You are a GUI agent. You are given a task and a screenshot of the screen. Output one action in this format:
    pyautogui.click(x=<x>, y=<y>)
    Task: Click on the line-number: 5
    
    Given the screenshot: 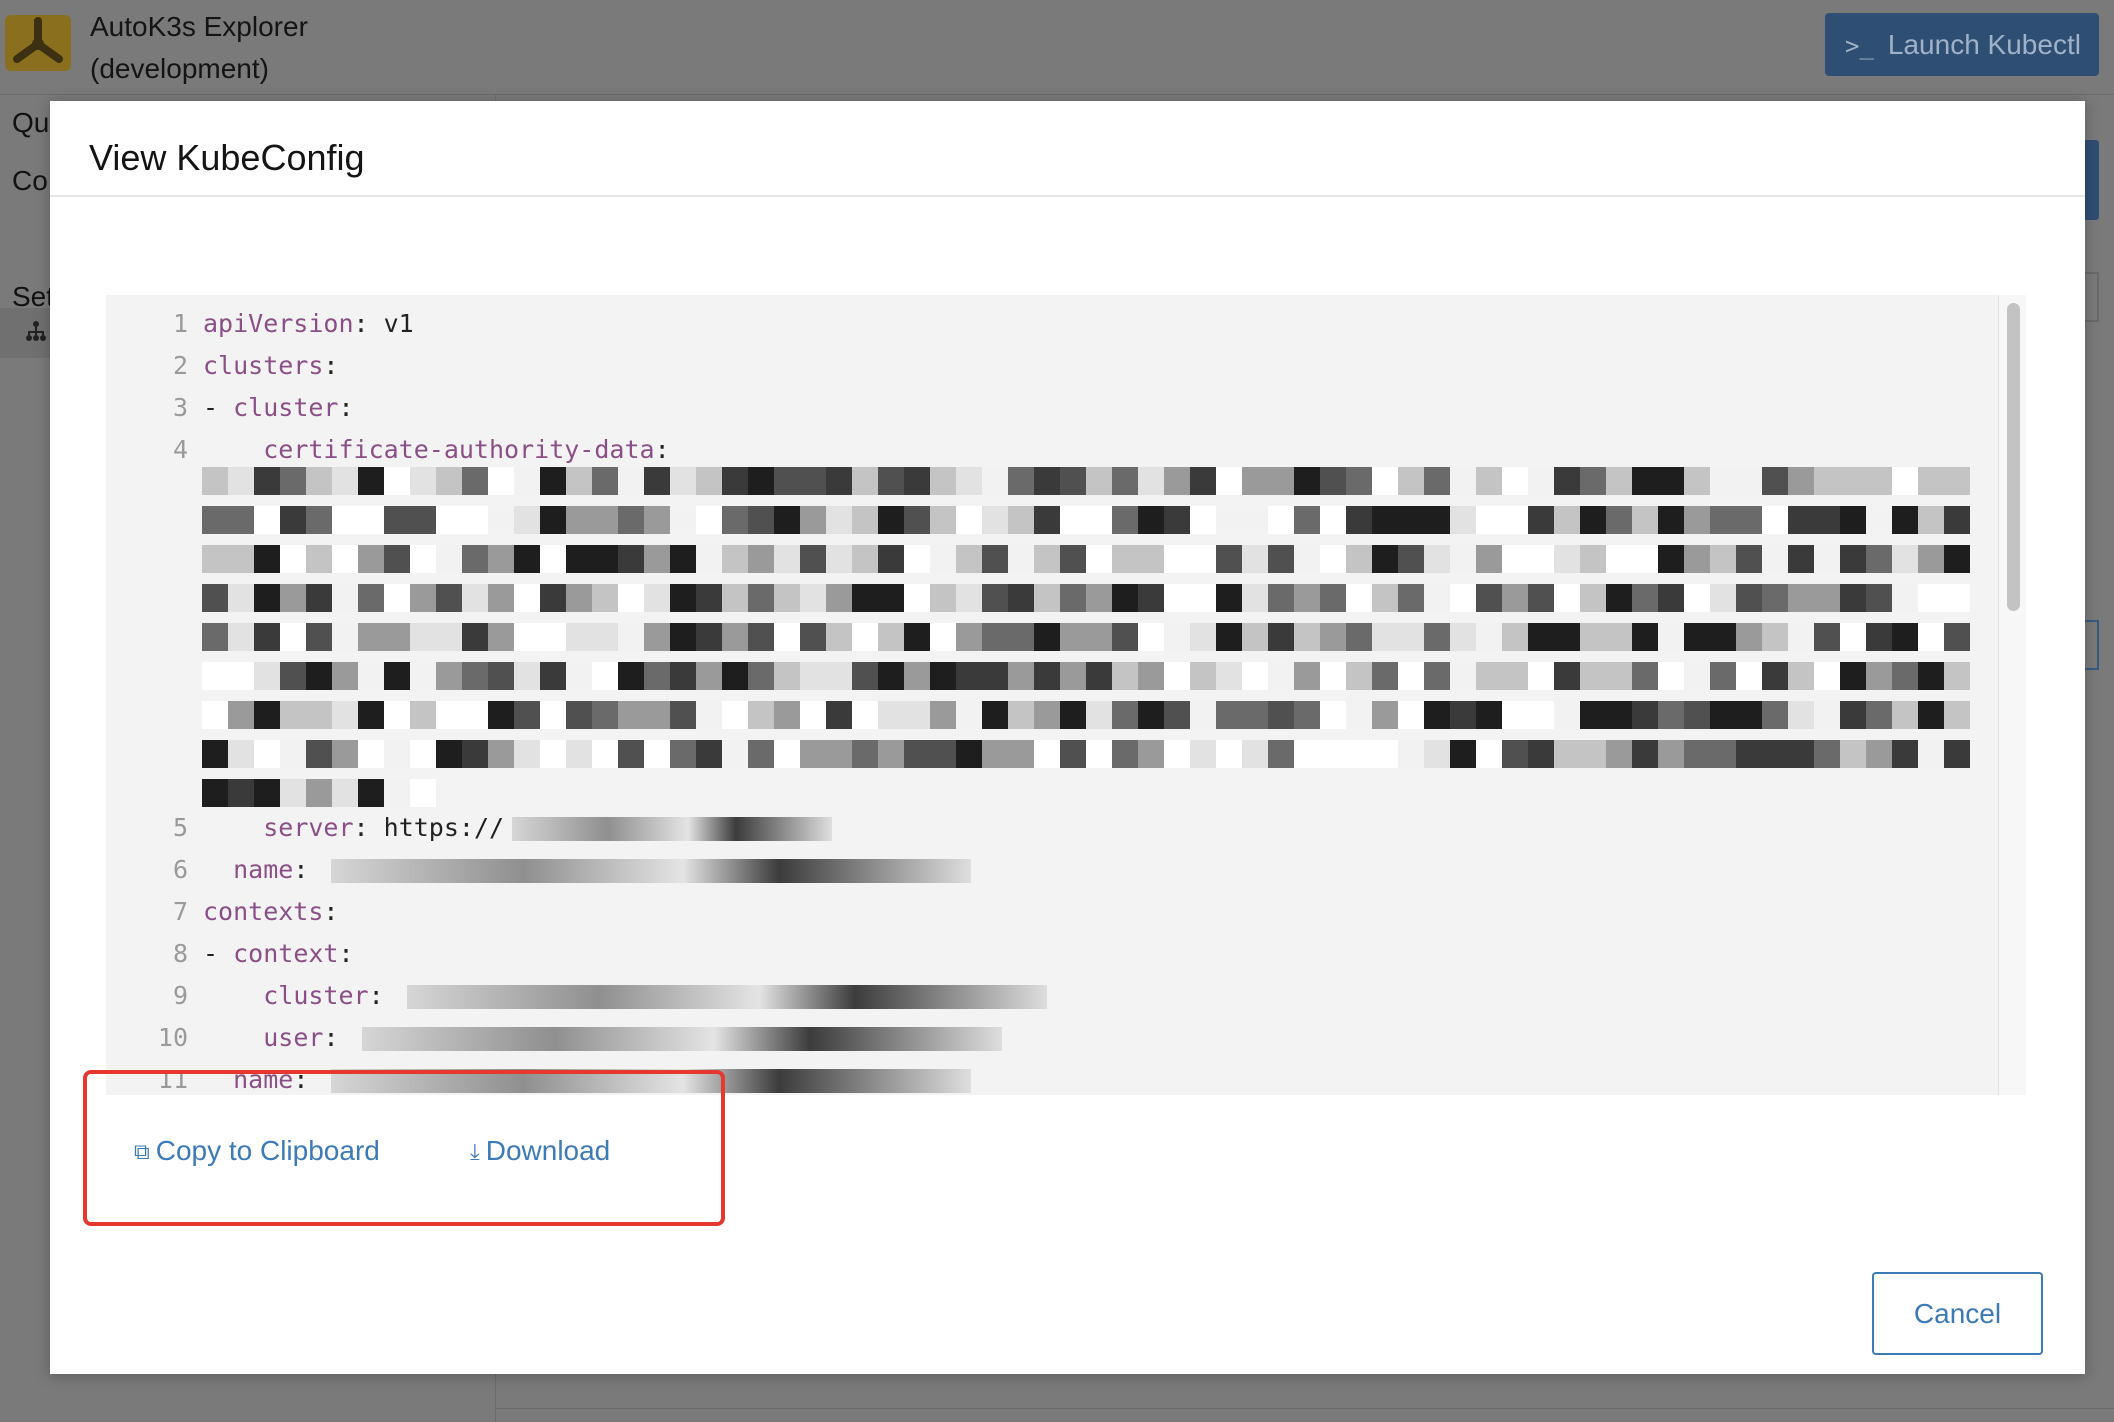 What is the action you would take?
    pyautogui.click(x=180, y=827)
    